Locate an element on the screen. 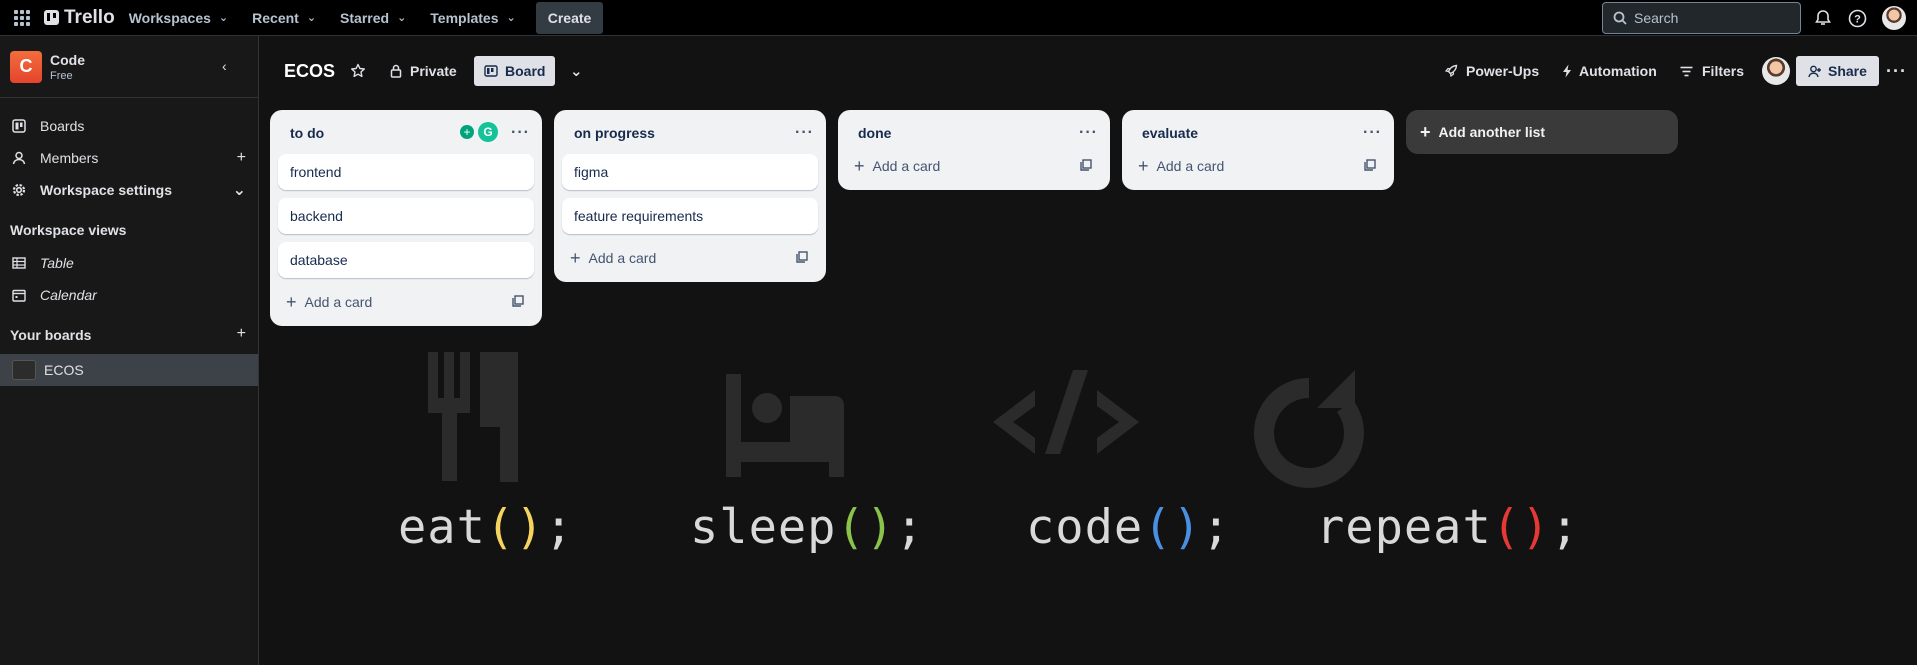  templates-menu: Templates ⌄ is located at coordinates (472, 18).